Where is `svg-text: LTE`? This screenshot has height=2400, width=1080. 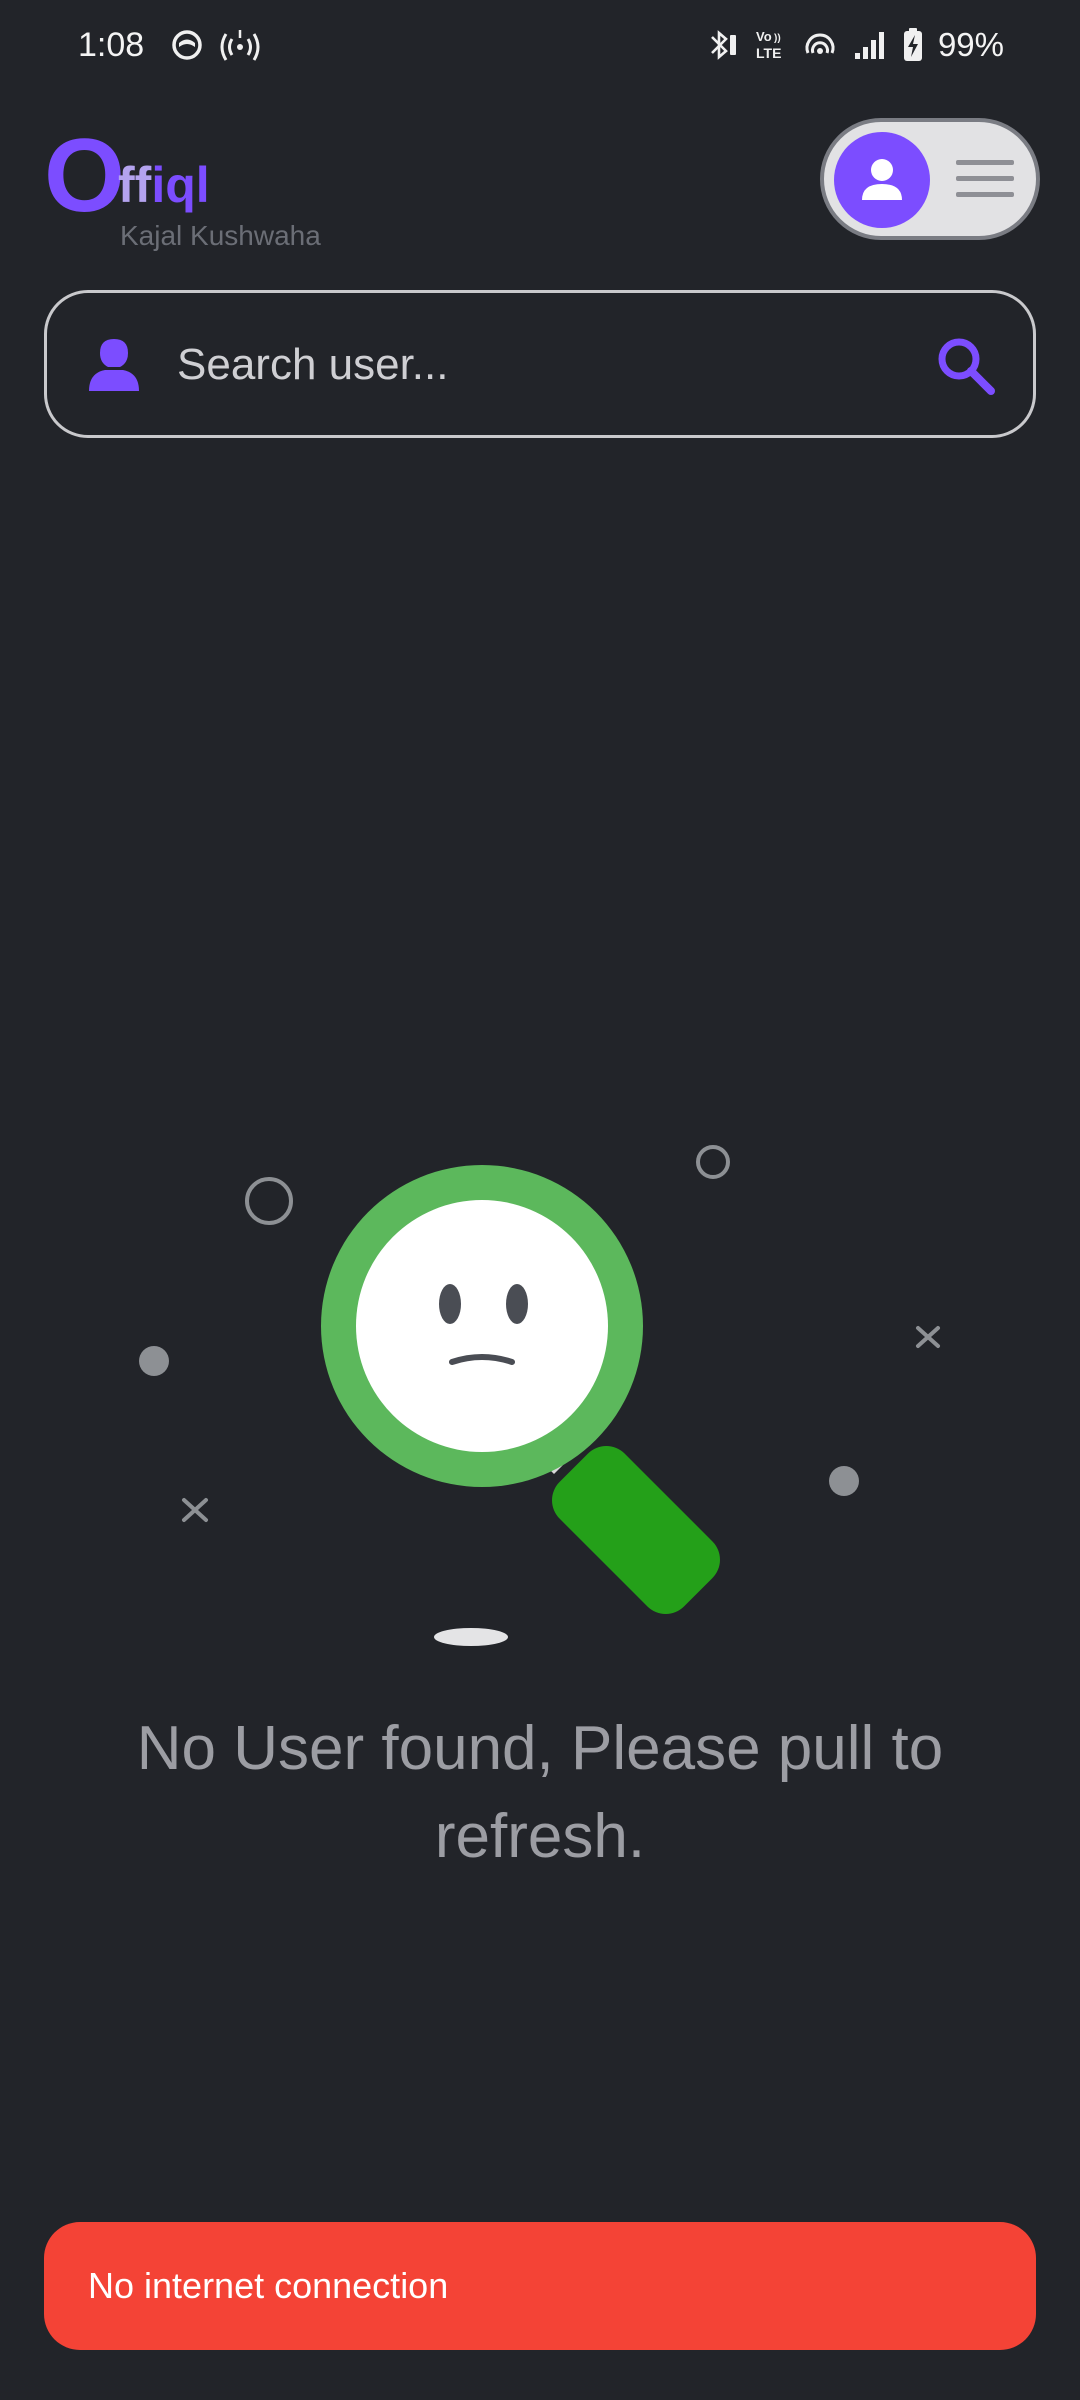 svg-text: LTE is located at coordinates (768, 53).